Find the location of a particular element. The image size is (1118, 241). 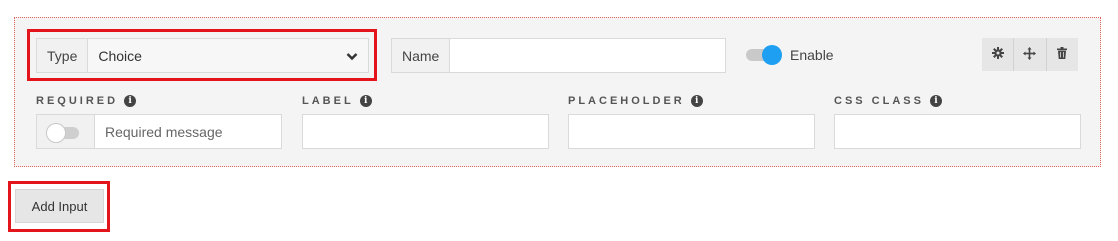

name-label: Name is located at coordinates (421, 55).